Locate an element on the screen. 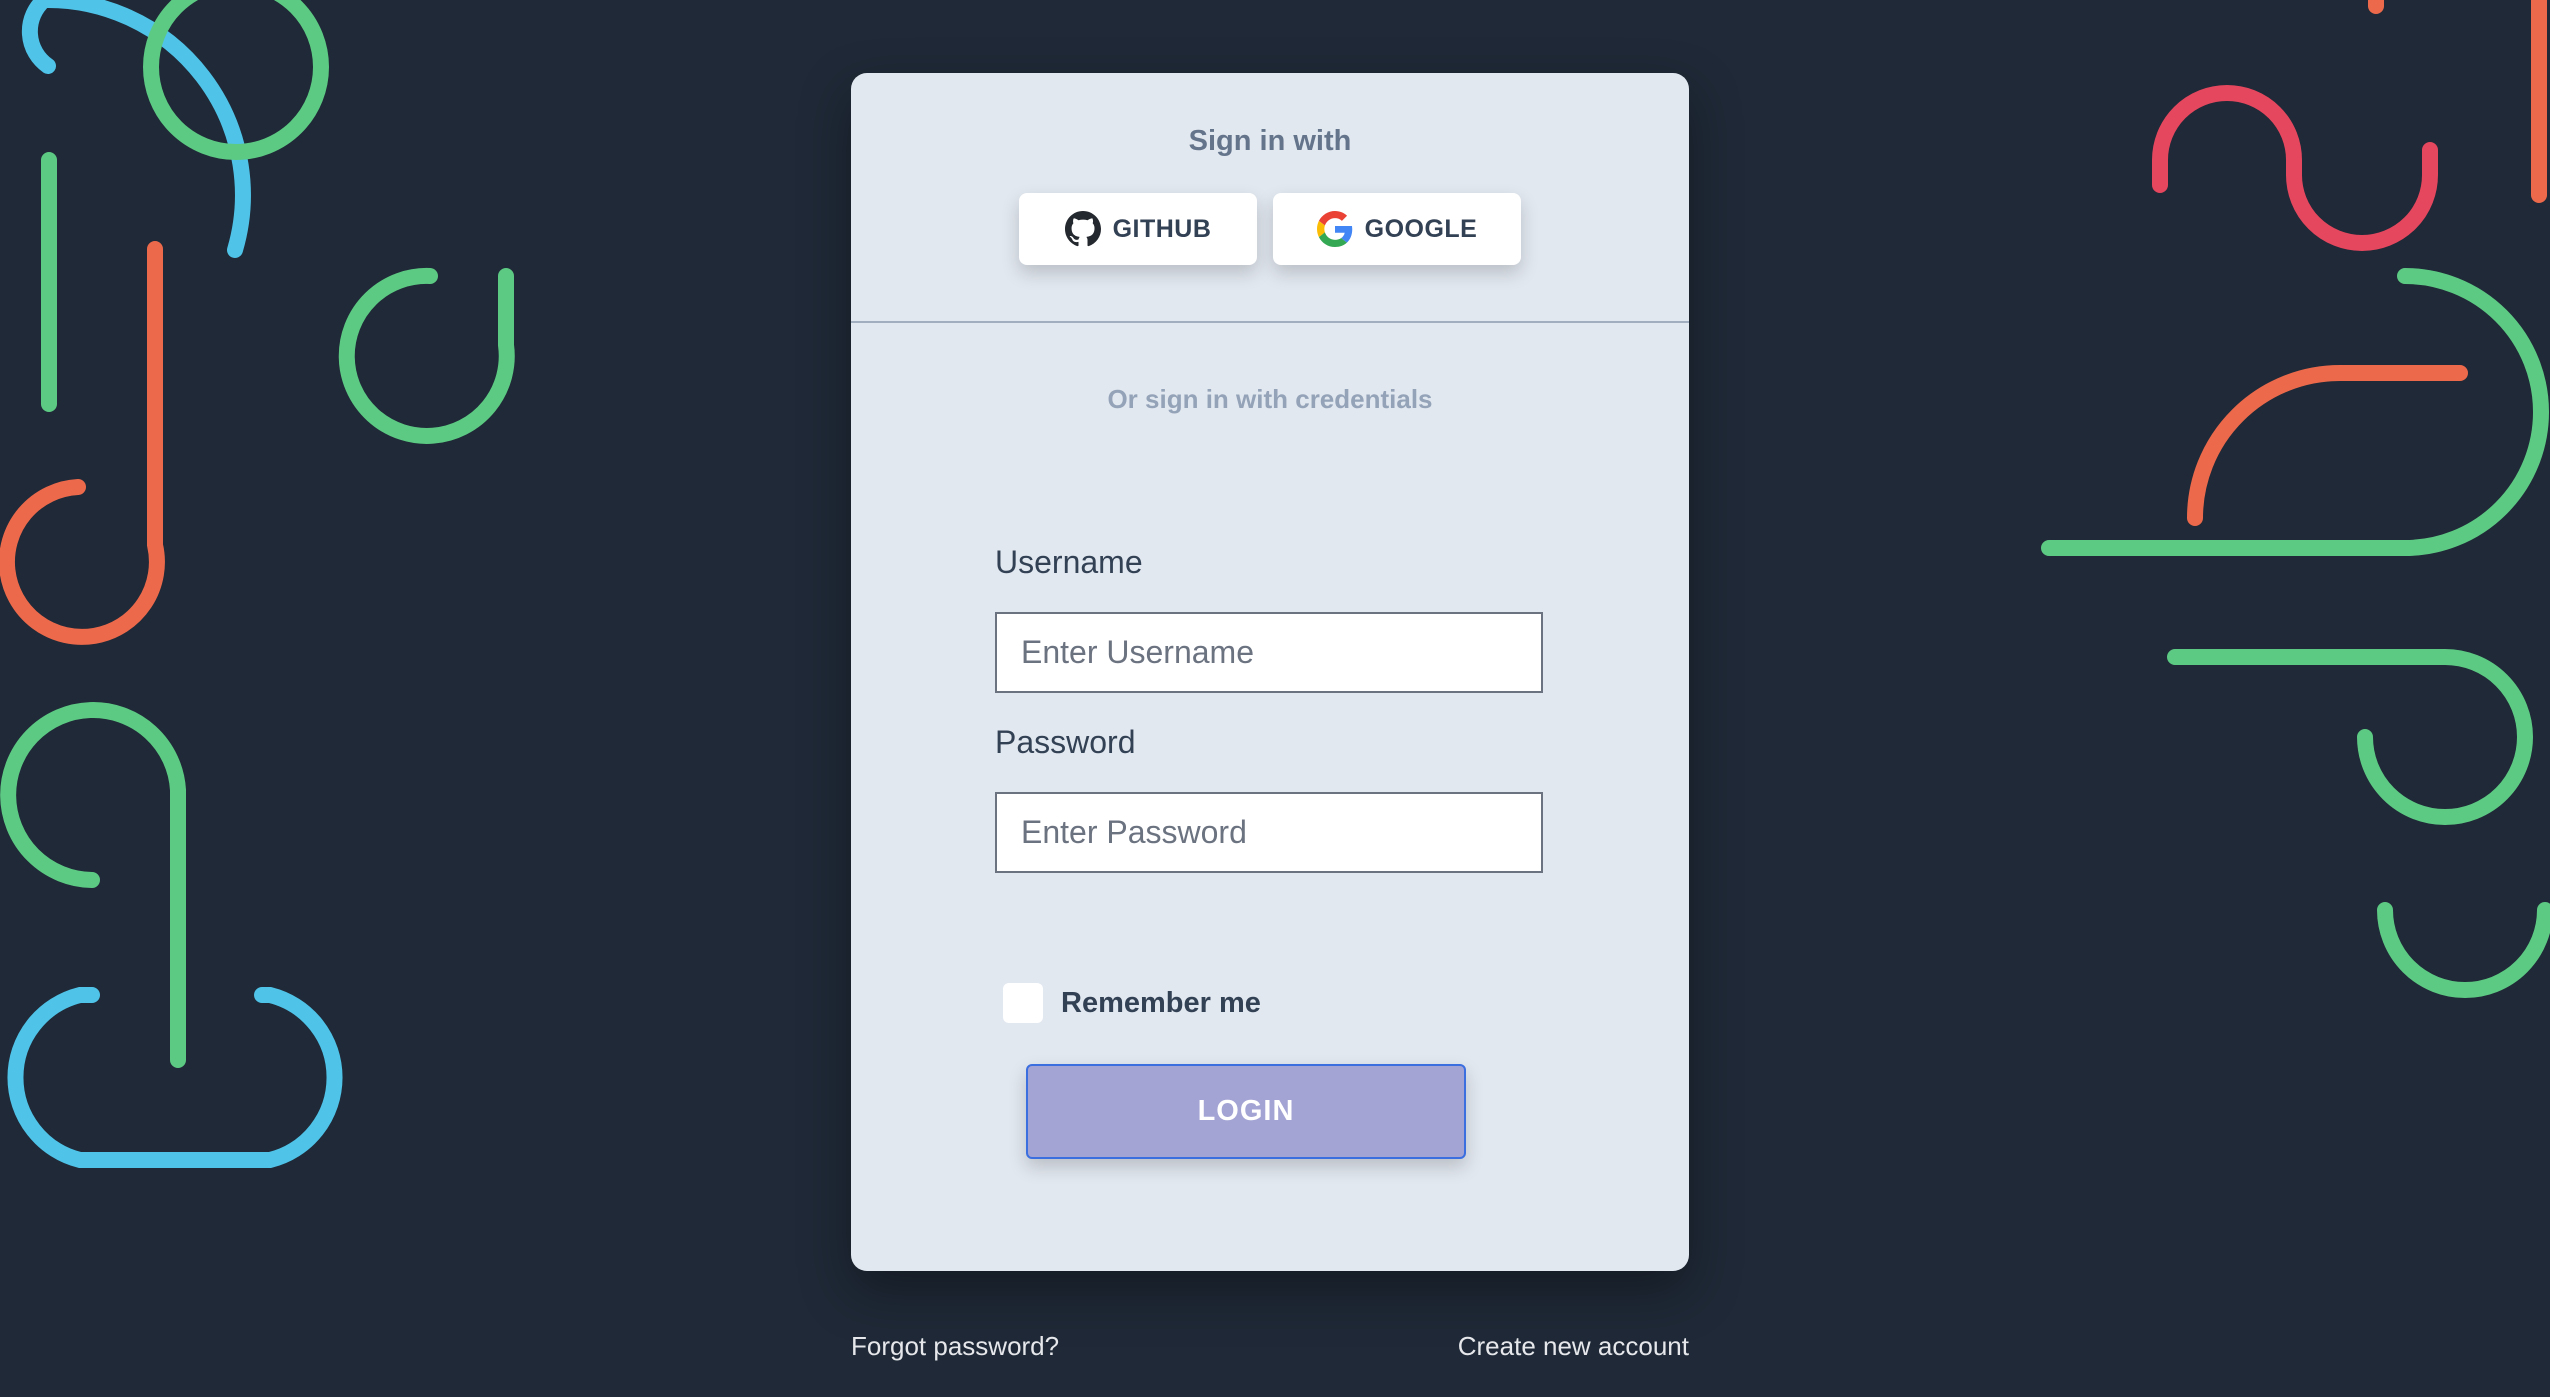 This screenshot has width=2550, height=1397. signin-with-title: Sign in with is located at coordinates (1270, 141).